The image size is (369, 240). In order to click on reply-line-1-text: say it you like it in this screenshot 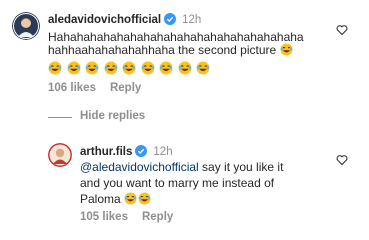, I will do `click(241, 167)`.